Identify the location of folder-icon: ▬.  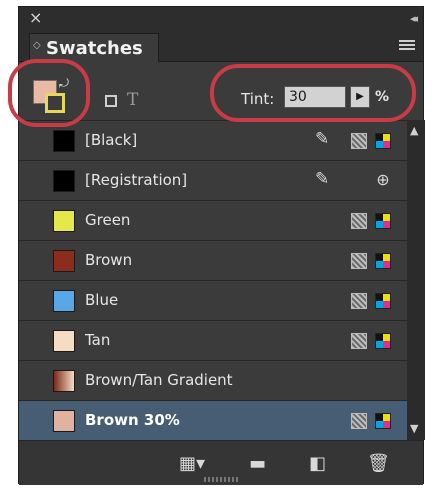
(257, 463).